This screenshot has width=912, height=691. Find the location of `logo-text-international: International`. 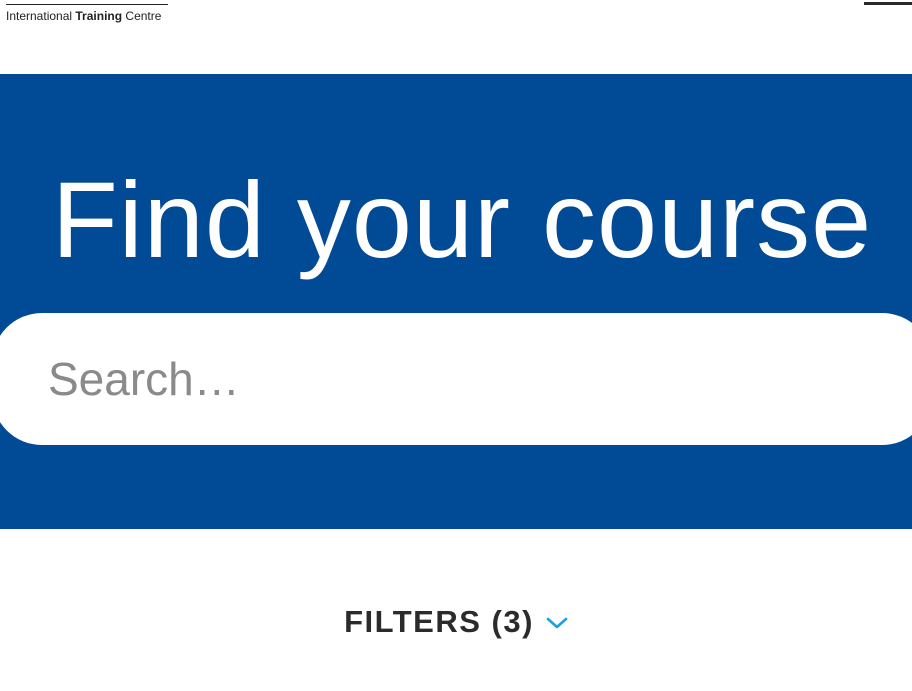

logo-text-international: International is located at coordinates (39, 16).